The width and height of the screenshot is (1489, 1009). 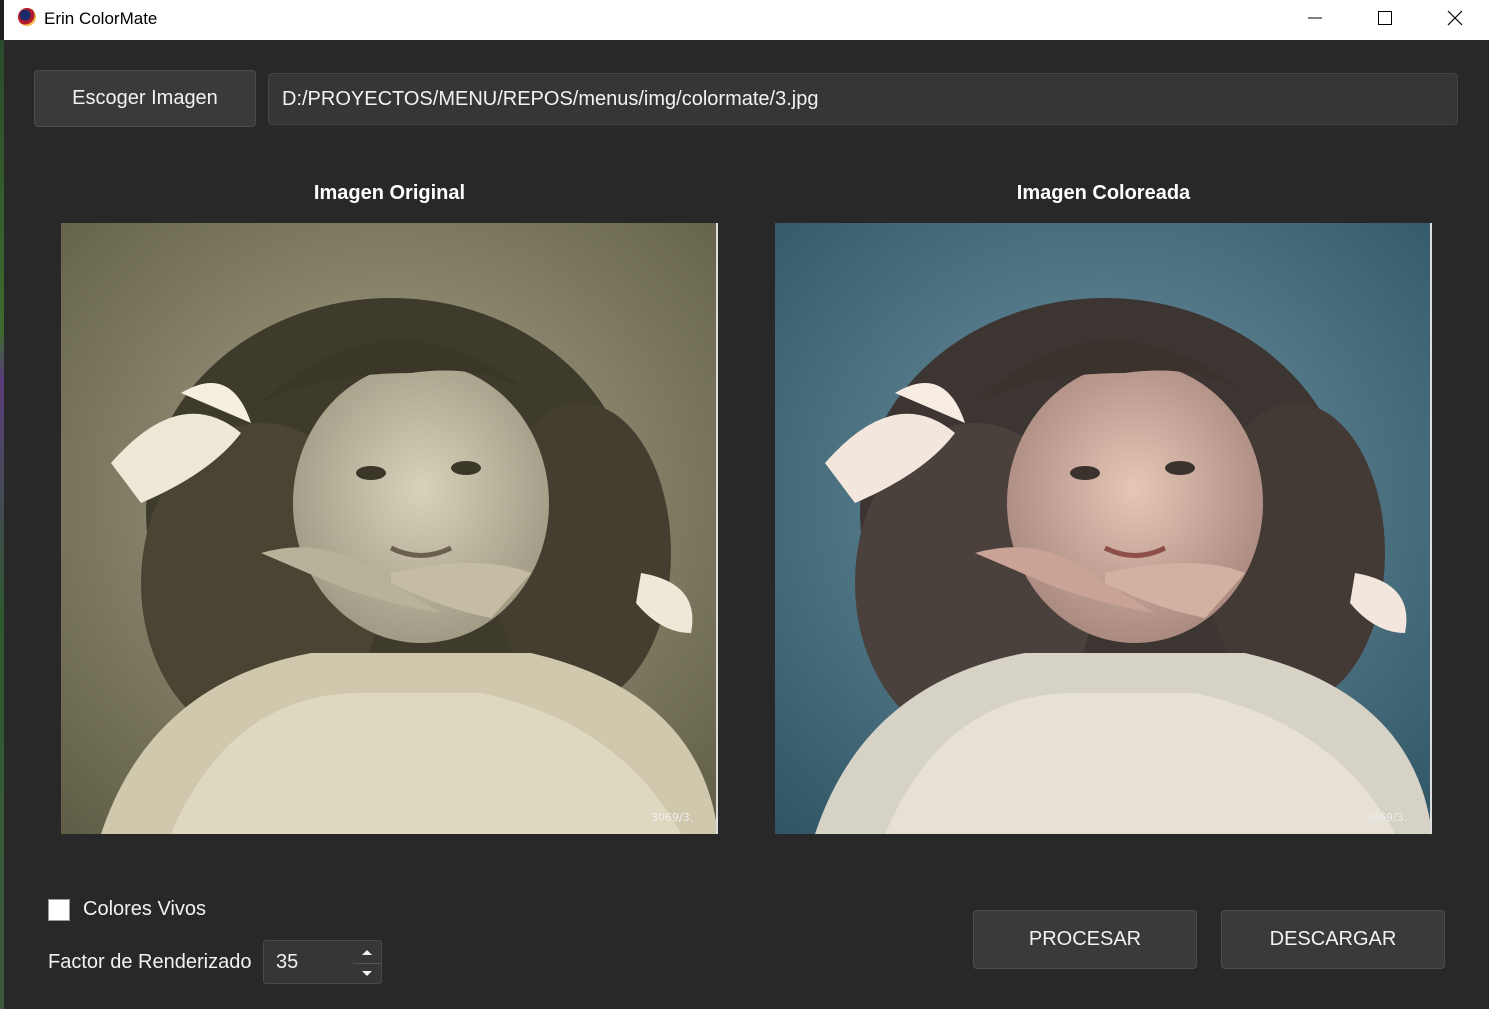 What do you see at coordinates (287, 962) in the screenshot?
I see `render-factor-value: 35` at bounding box center [287, 962].